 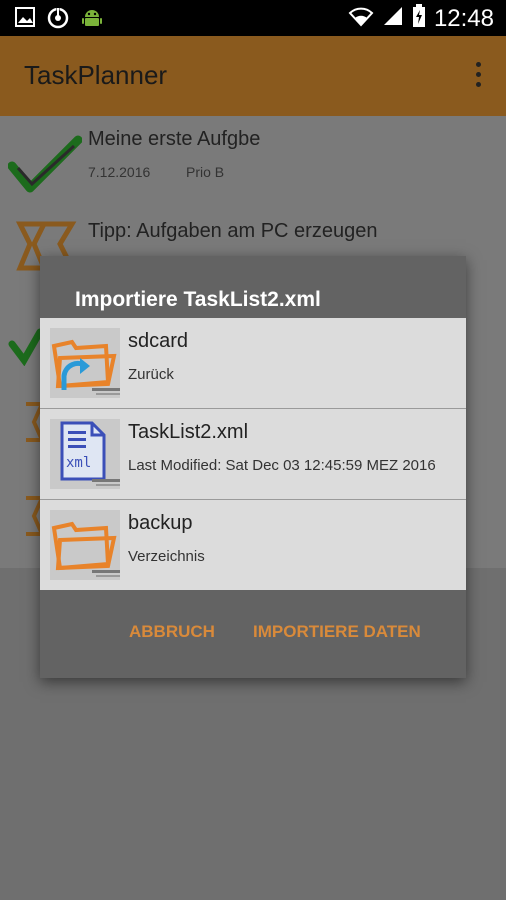 What do you see at coordinates (205, 172) in the screenshot?
I see `task-priority: Prio B` at bounding box center [205, 172].